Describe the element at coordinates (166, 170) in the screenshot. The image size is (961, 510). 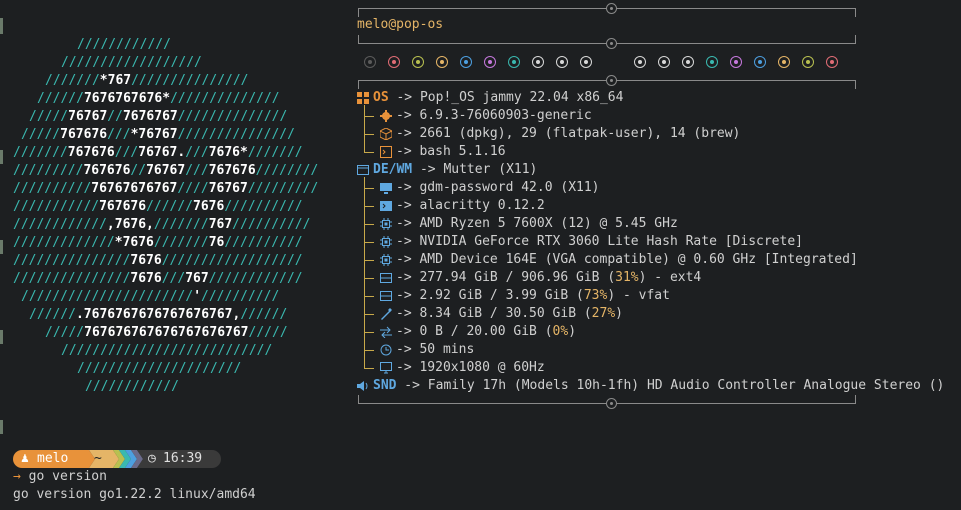
I see `logo-line: /////////767676//76767///767676////////` at that location.